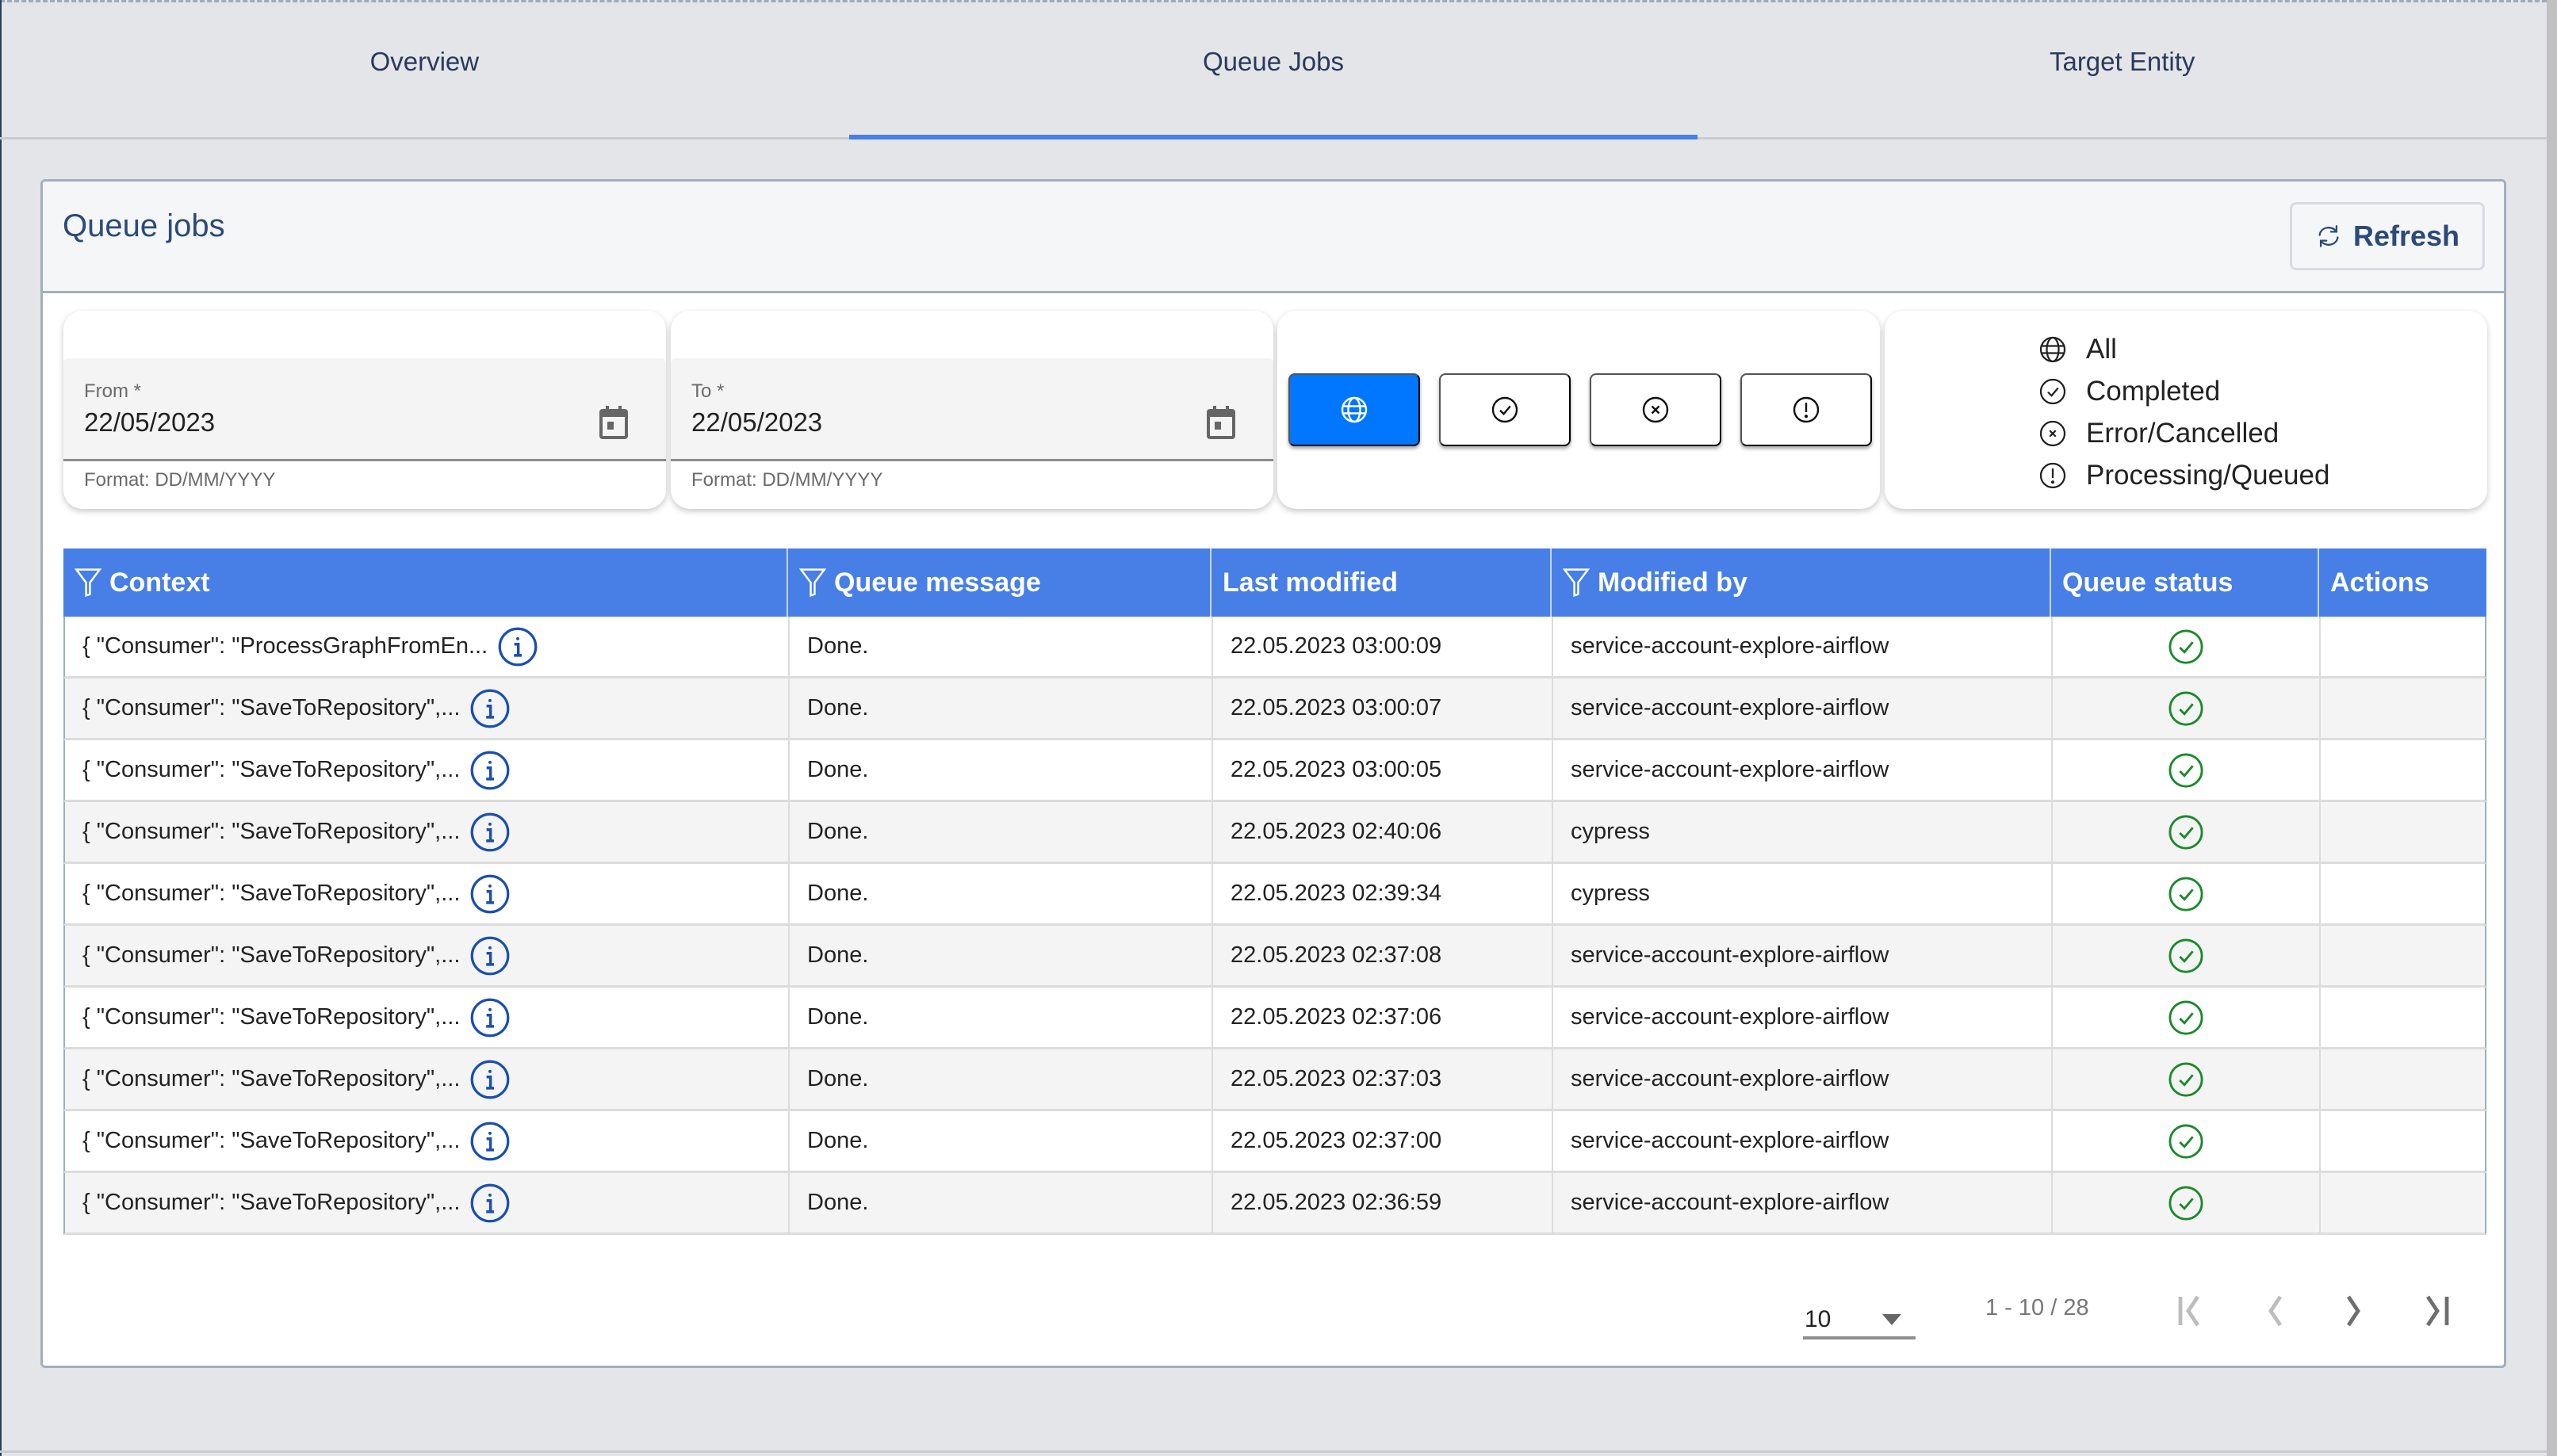  I want to click on last-page-icon, so click(2437, 1311).